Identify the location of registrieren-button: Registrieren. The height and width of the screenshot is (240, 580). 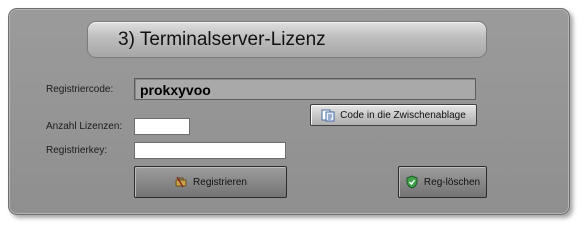
(210, 182).